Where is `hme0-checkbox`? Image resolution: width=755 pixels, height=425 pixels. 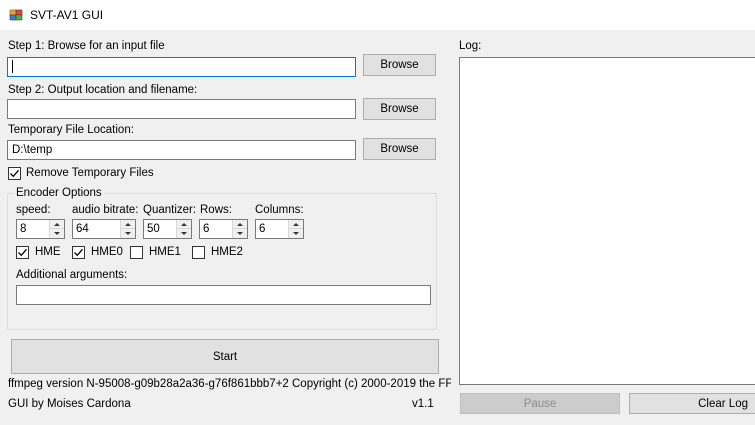 hme0-checkbox is located at coordinates (78, 252).